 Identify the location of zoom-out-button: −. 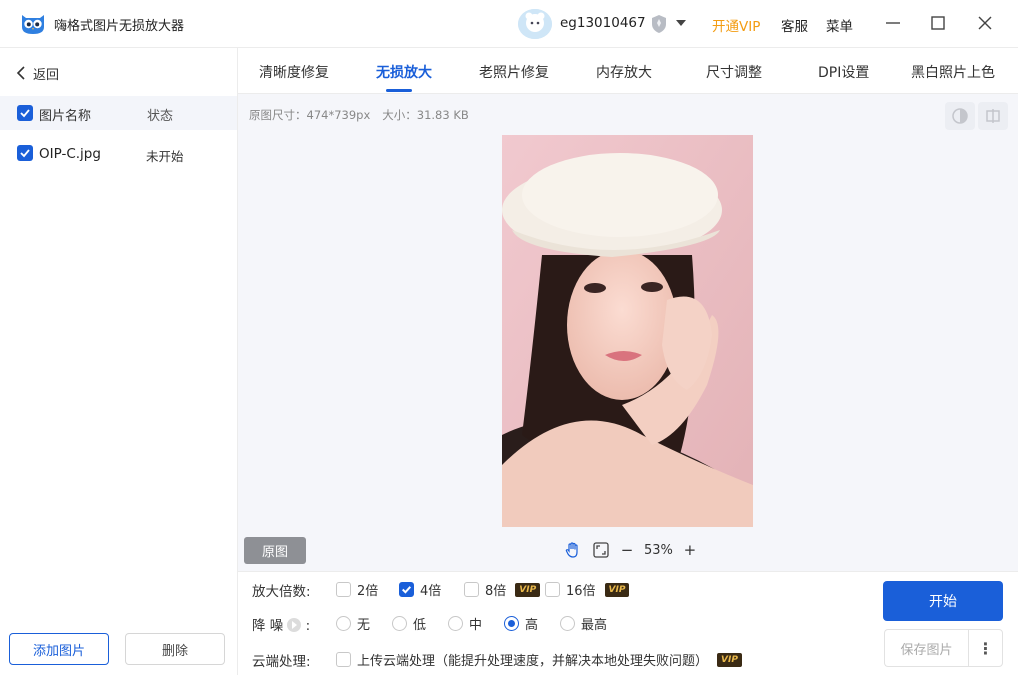
(627, 550).